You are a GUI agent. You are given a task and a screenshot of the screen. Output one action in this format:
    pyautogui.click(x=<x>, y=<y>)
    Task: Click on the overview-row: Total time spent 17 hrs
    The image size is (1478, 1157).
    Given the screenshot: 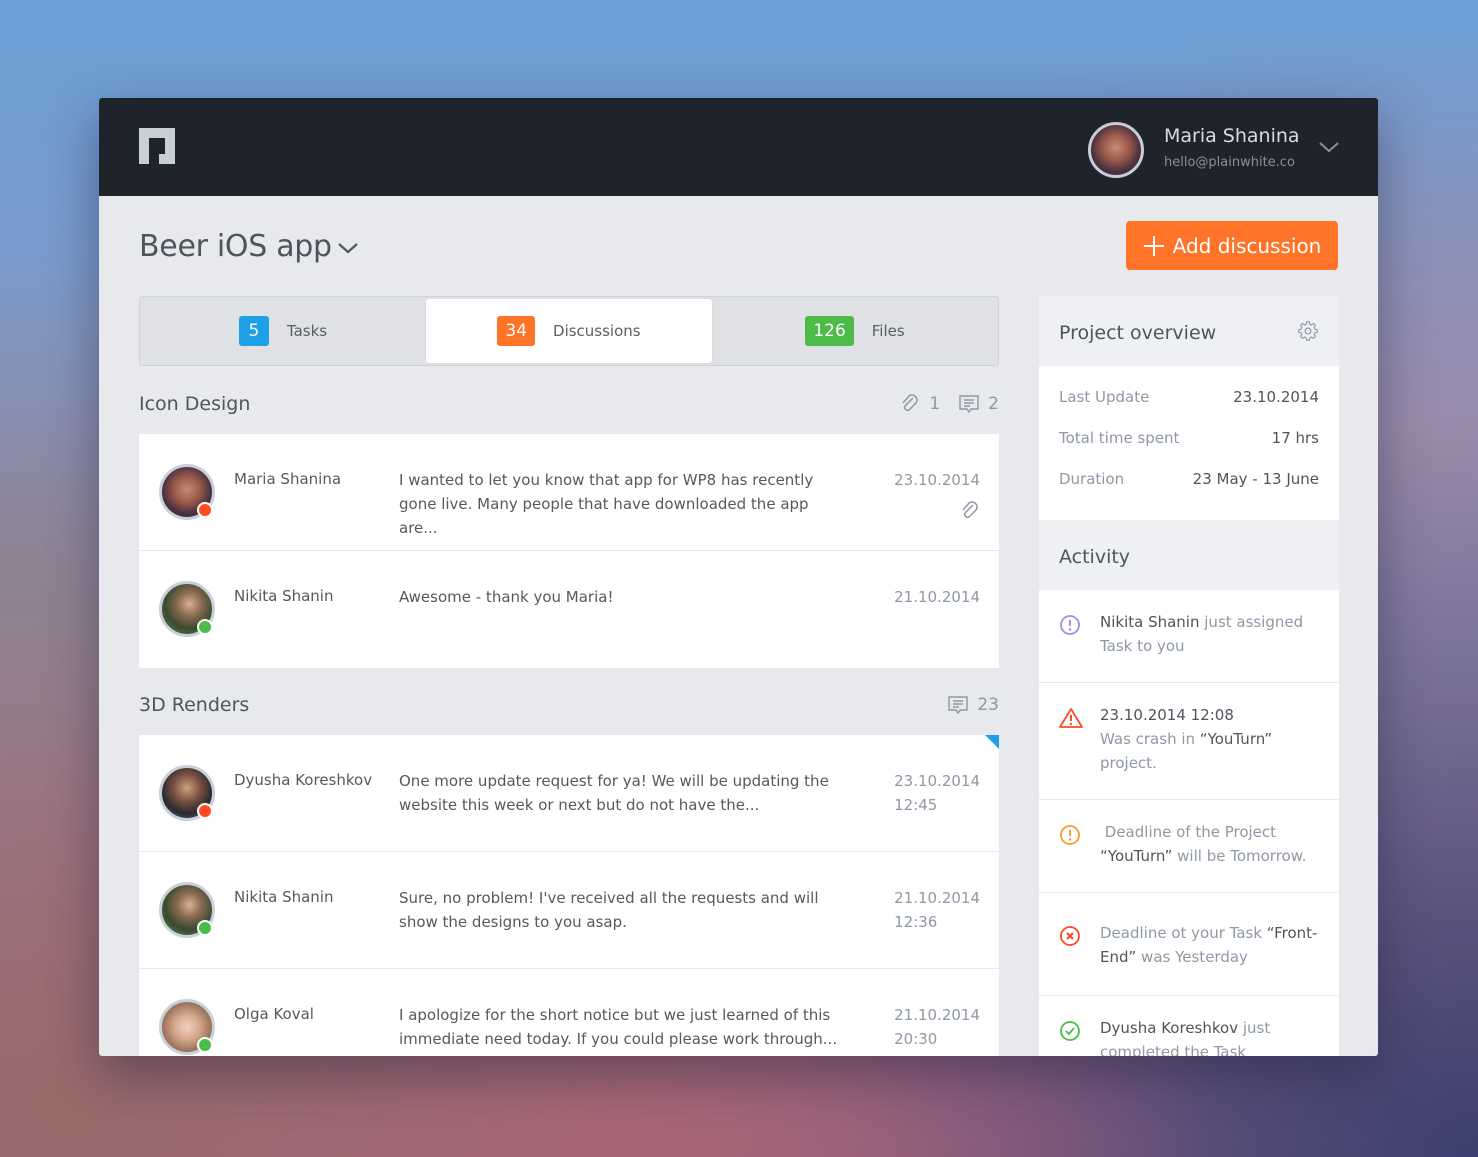 What is the action you would take?
    pyautogui.click(x=1189, y=449)
    